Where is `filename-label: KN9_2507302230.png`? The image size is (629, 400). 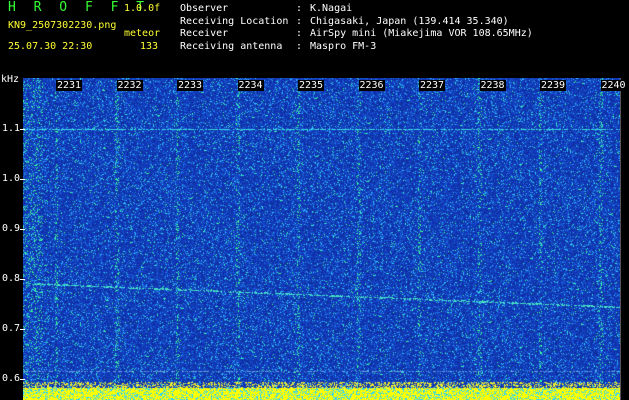
filename-label: KN9_2507302230.png is located at coordinates (62, 25).